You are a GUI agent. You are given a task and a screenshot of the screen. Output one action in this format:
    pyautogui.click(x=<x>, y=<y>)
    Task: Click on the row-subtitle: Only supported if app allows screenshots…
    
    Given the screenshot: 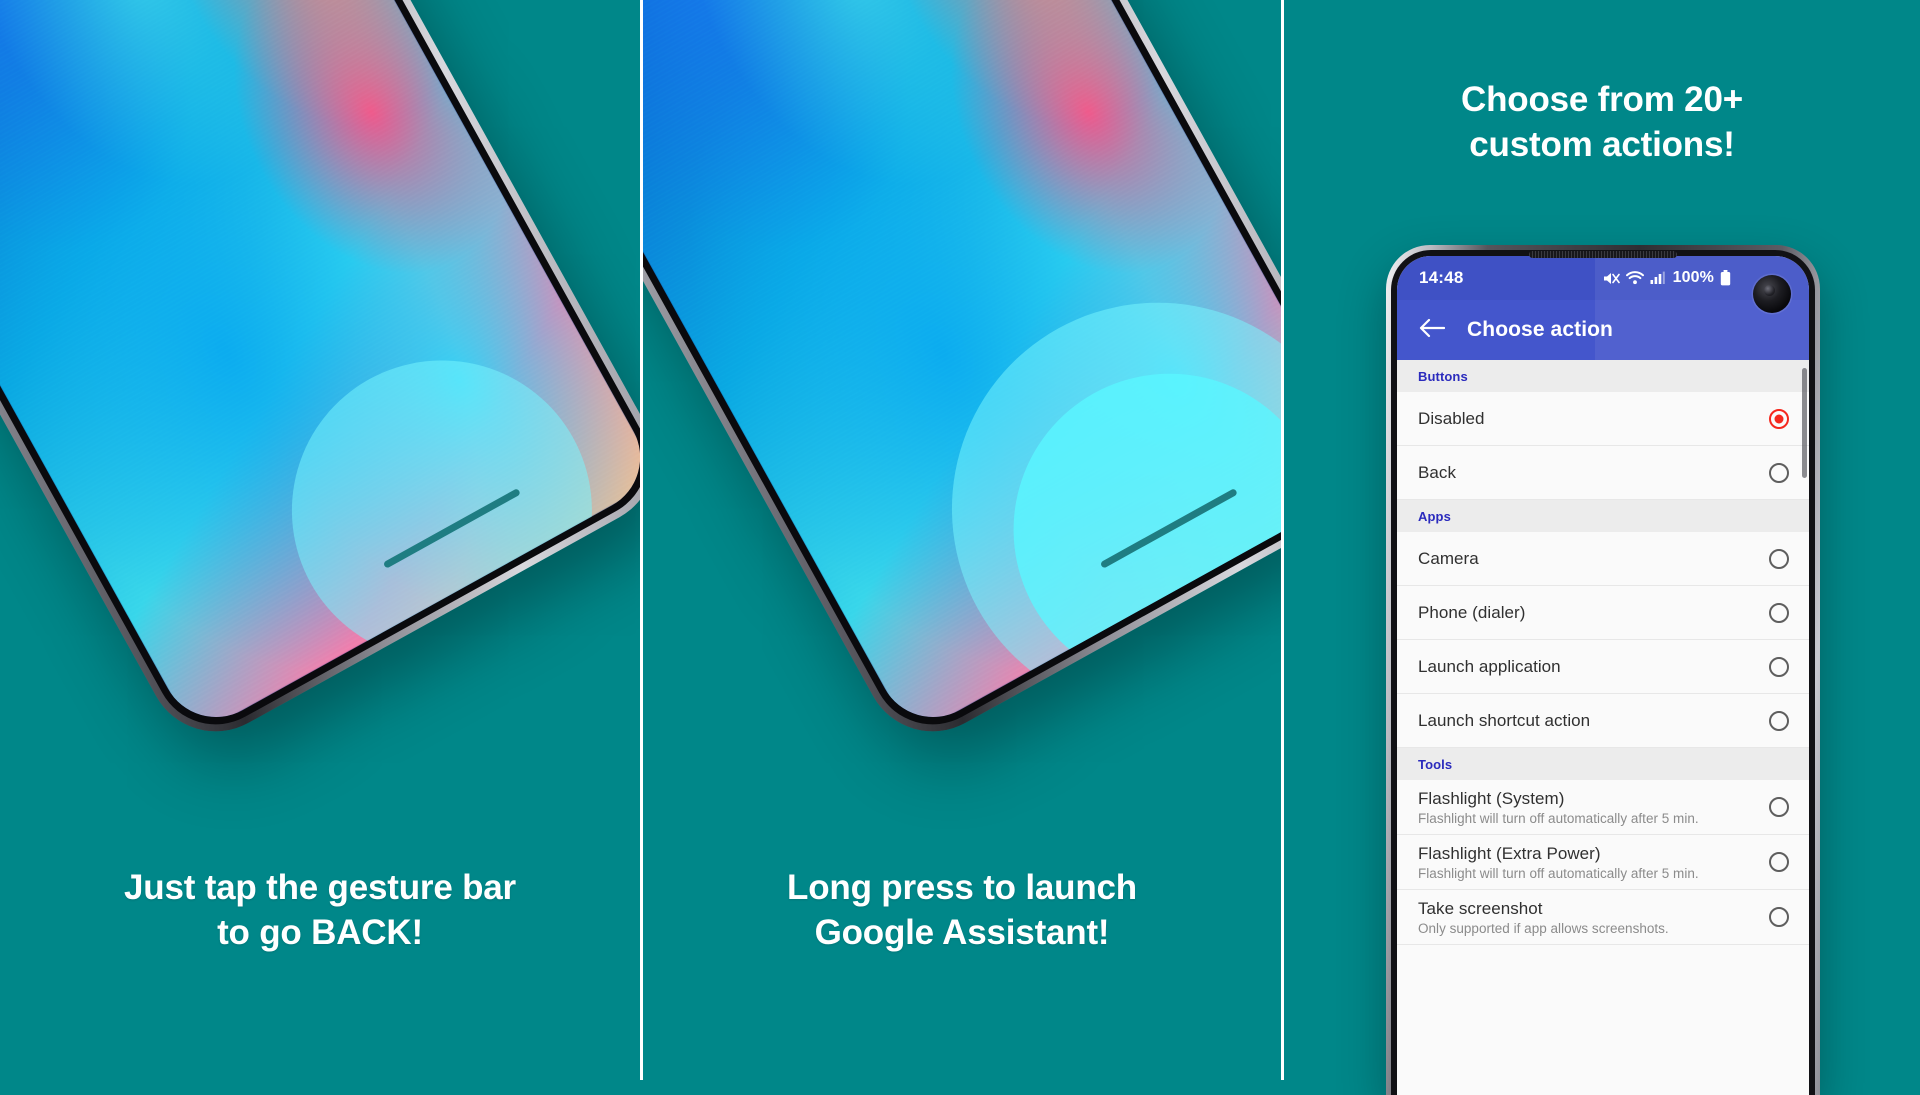 What is the action you would take?
    pyautogui.click(x=1543, y=928)
    